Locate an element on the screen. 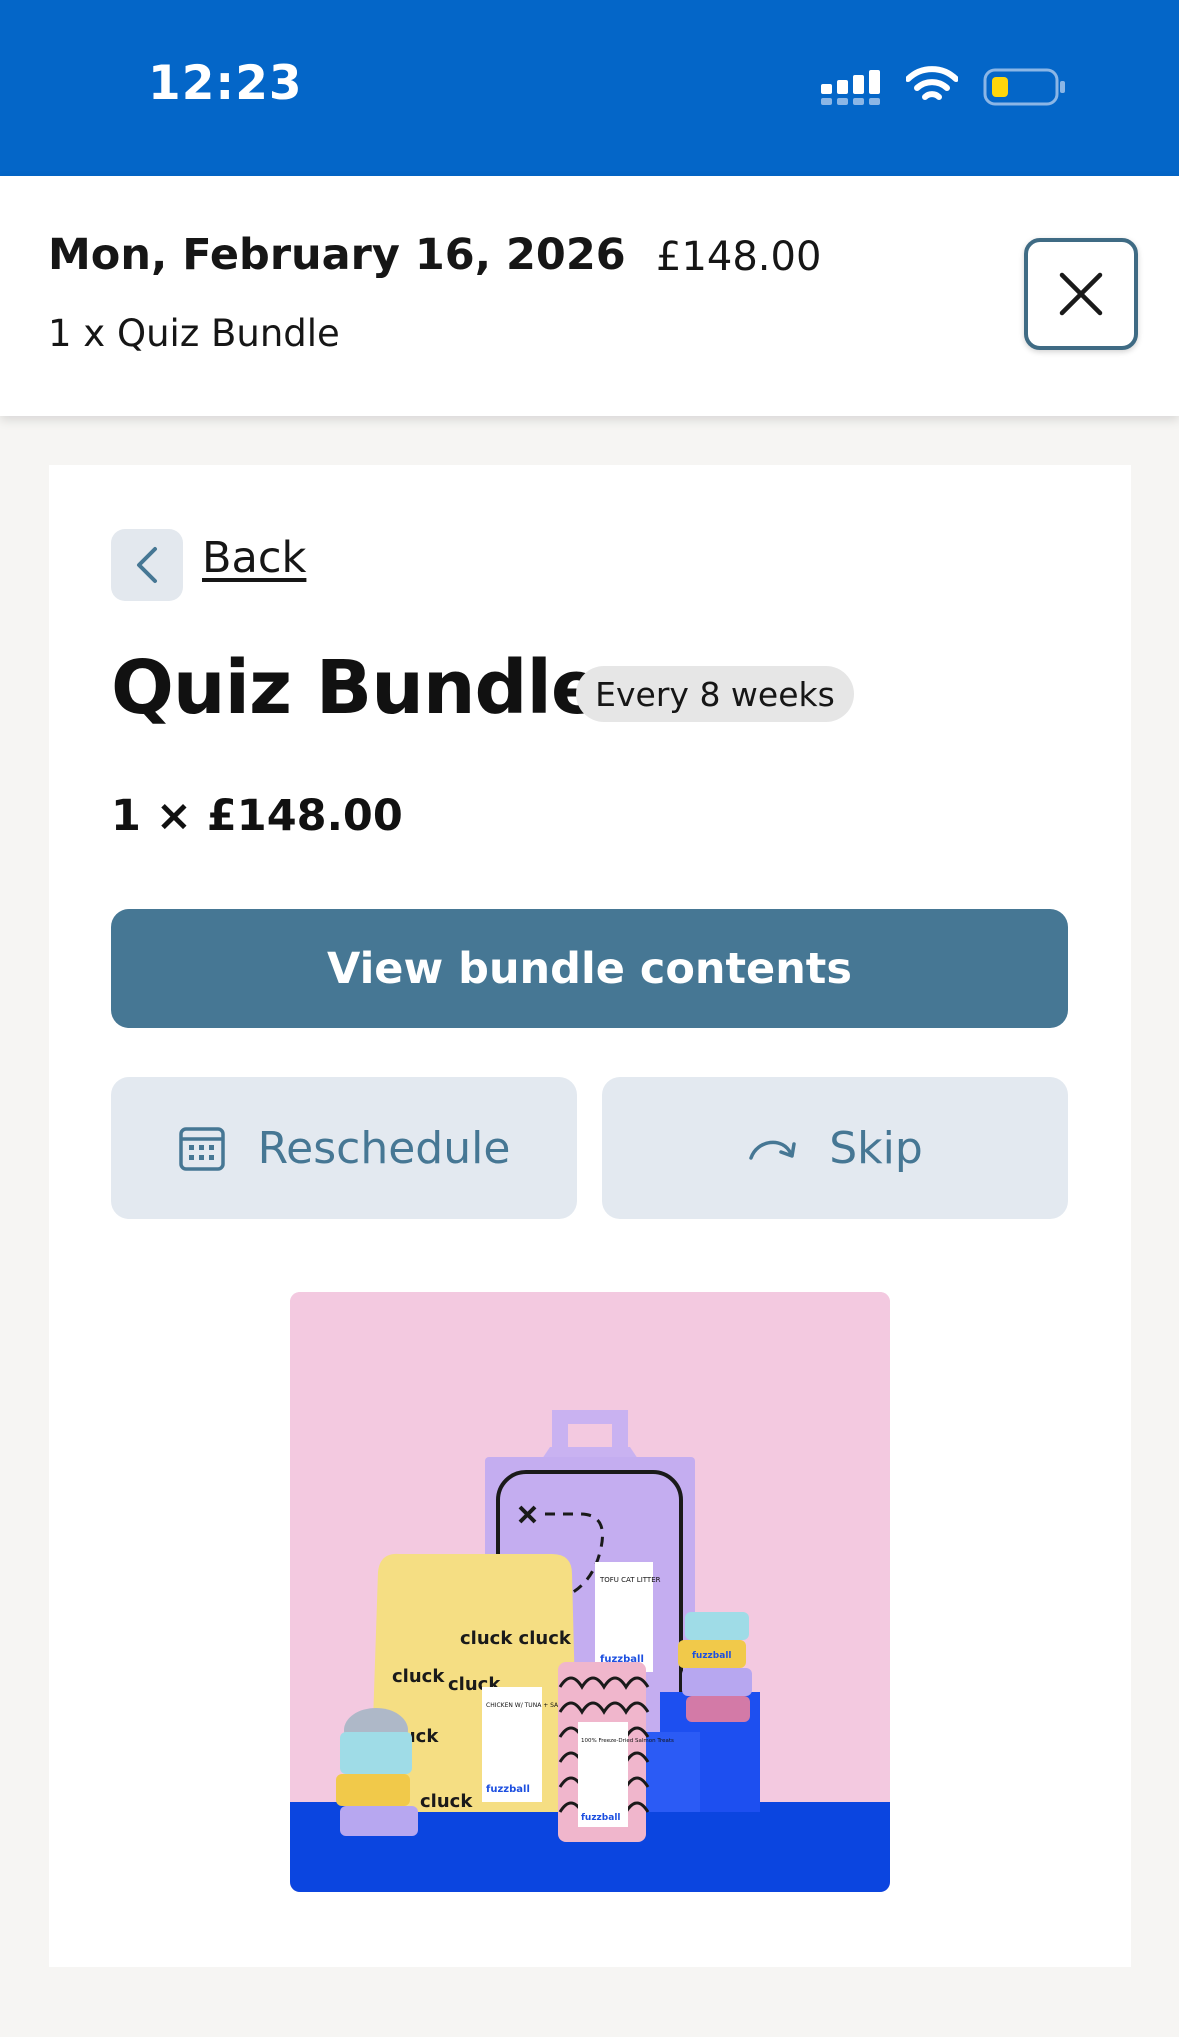 The image size is (1179, 2037). skip-arrow-icon is located at coordinates (772, 1148).